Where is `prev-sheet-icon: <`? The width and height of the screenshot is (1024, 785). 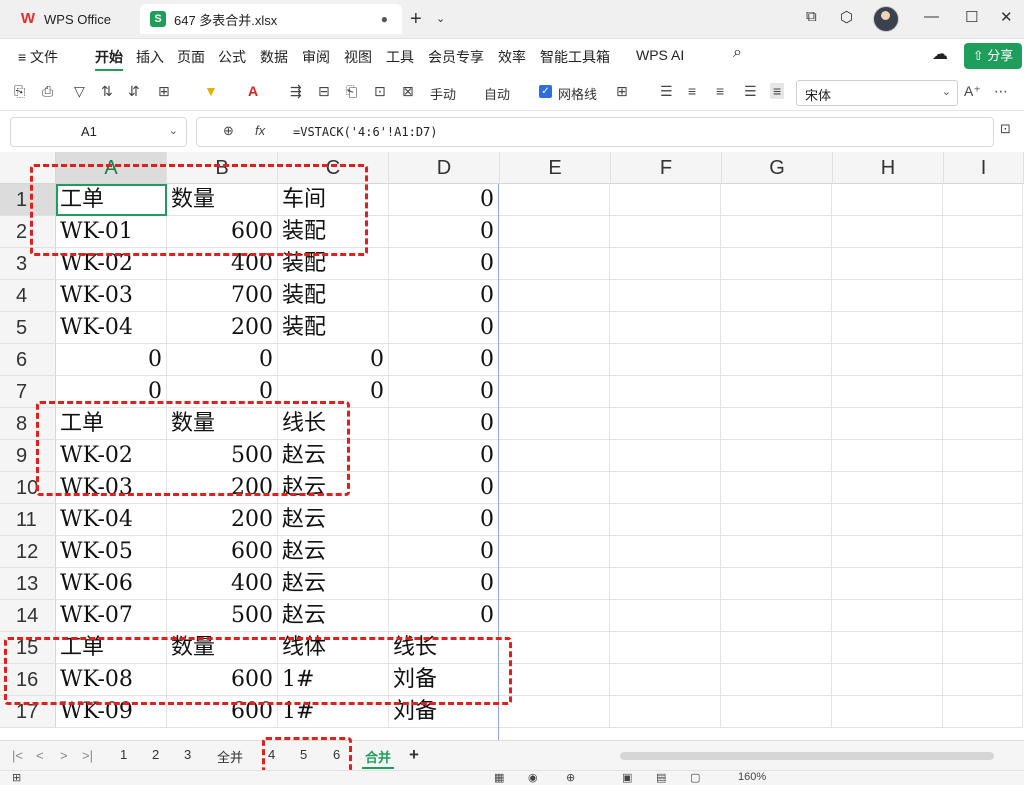
prev-sheet-icon: < is located at coordinates (40, 755).